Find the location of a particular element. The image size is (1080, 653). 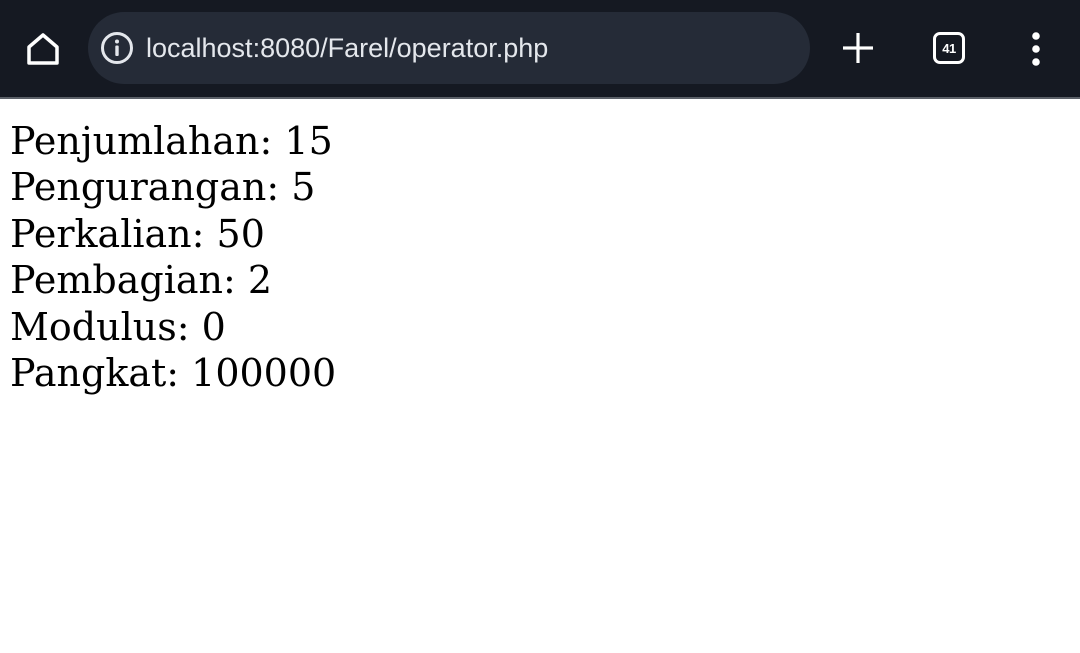

result-multiplication: Perkalian: 50 is located at coordinates (137, 233).